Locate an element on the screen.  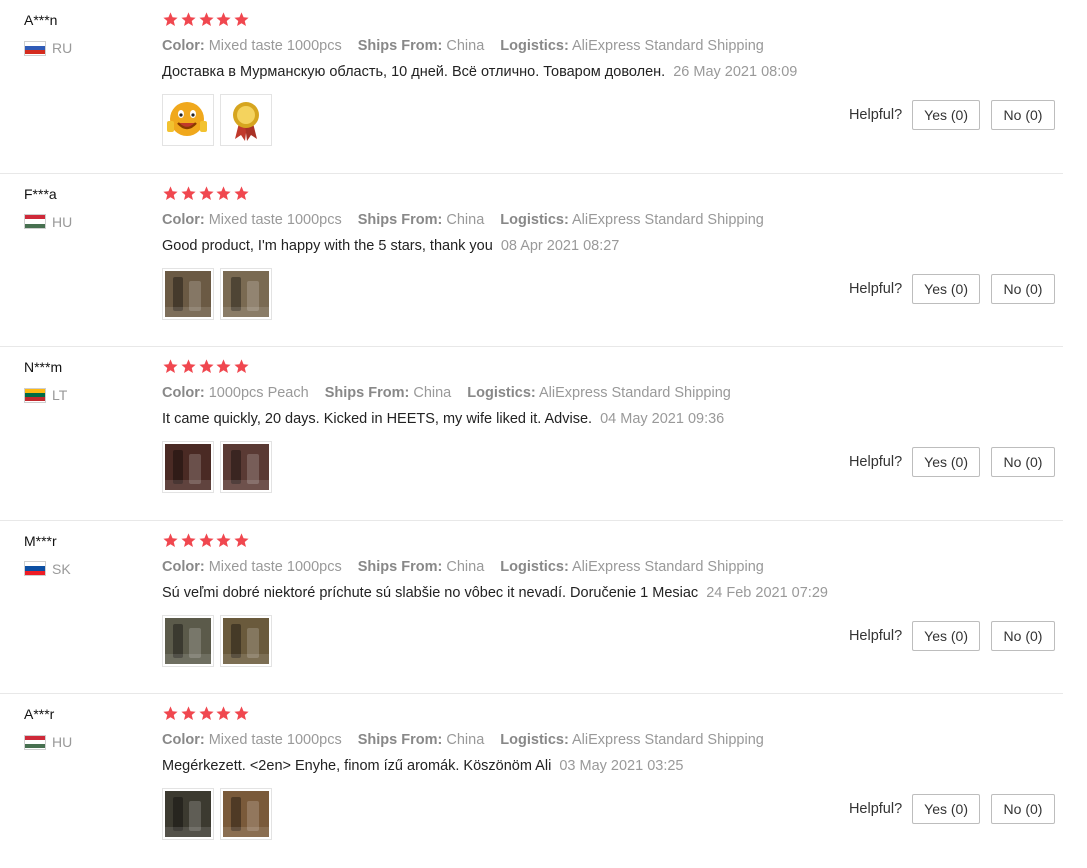
review-date: 24 Feb 2021 07:29 is located at coordinates (767, 592).